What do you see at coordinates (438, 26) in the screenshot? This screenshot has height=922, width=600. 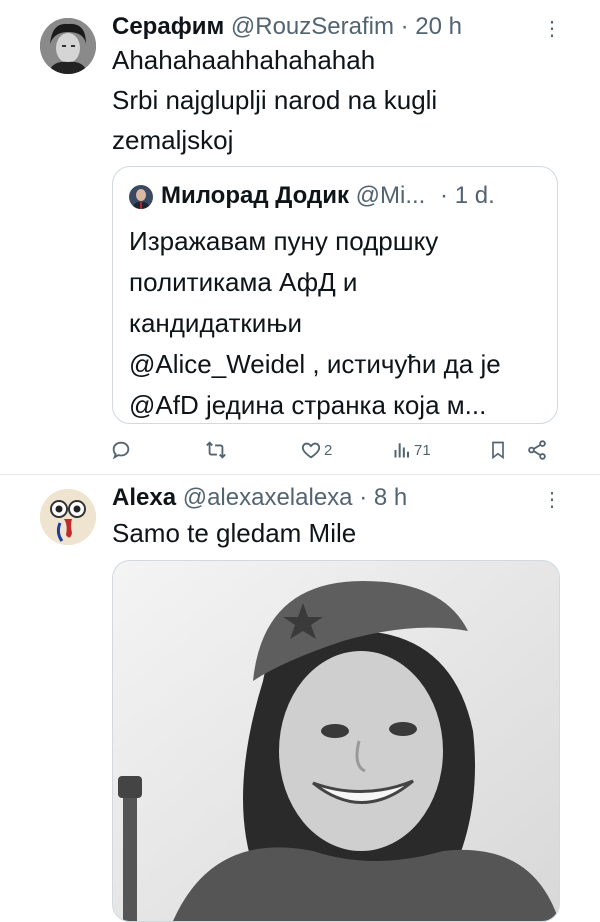 I see `timestamp: 20 h` at bounding box center [438, 26].